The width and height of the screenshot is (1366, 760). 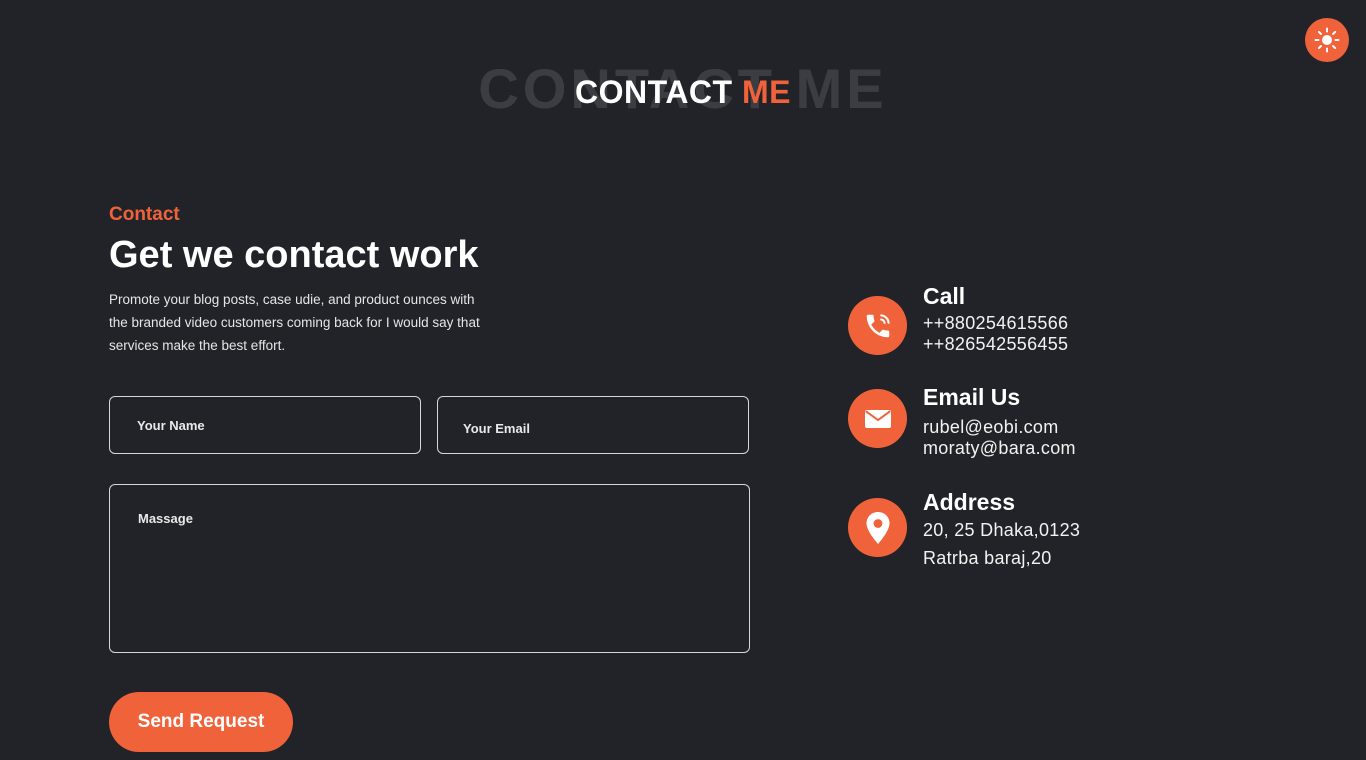 What do you see at coordinates (144, 214) in the screenshot?
I see `contact-eyebrow: Contact` at bounding box center [144, 214].